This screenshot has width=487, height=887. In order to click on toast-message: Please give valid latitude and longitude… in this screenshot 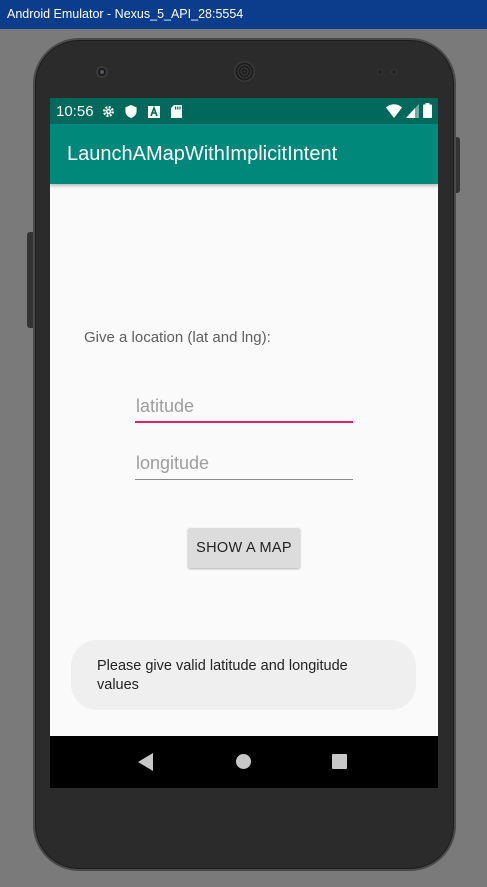, I will do `click(243, 675)`.